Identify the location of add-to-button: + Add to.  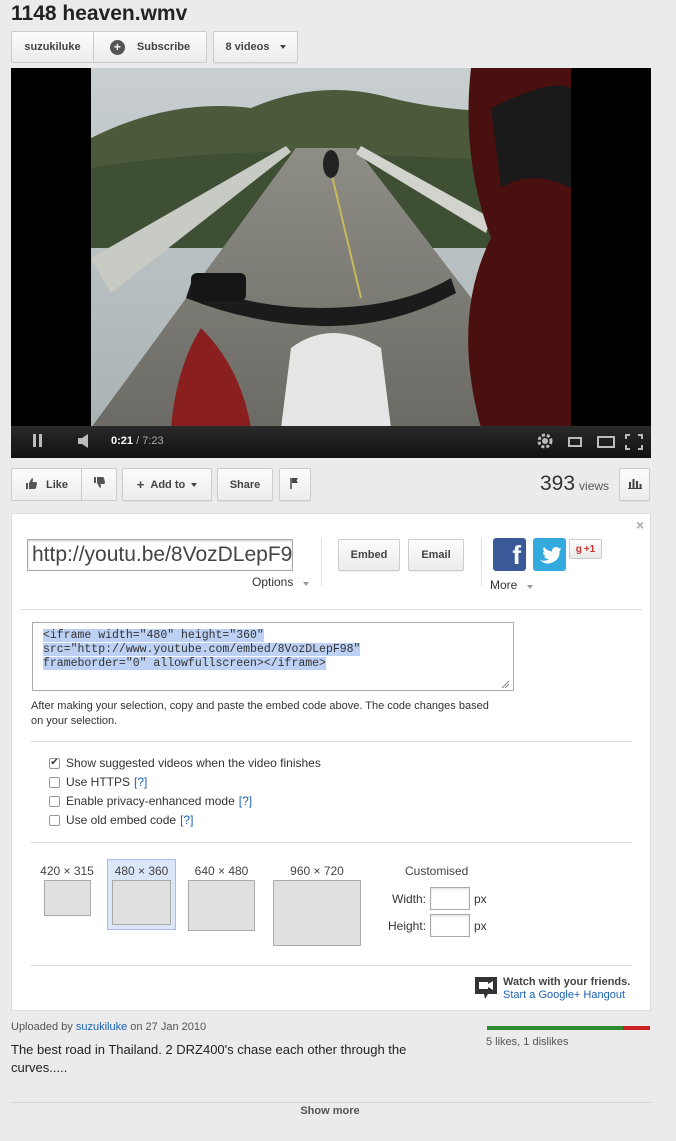
(167, 484).